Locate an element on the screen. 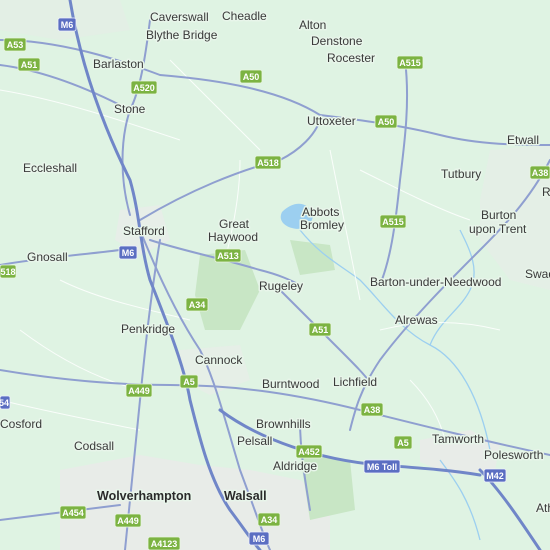 This screenshot has width=550, height=550. place-label-r: R is located at coordinates (545, 192).